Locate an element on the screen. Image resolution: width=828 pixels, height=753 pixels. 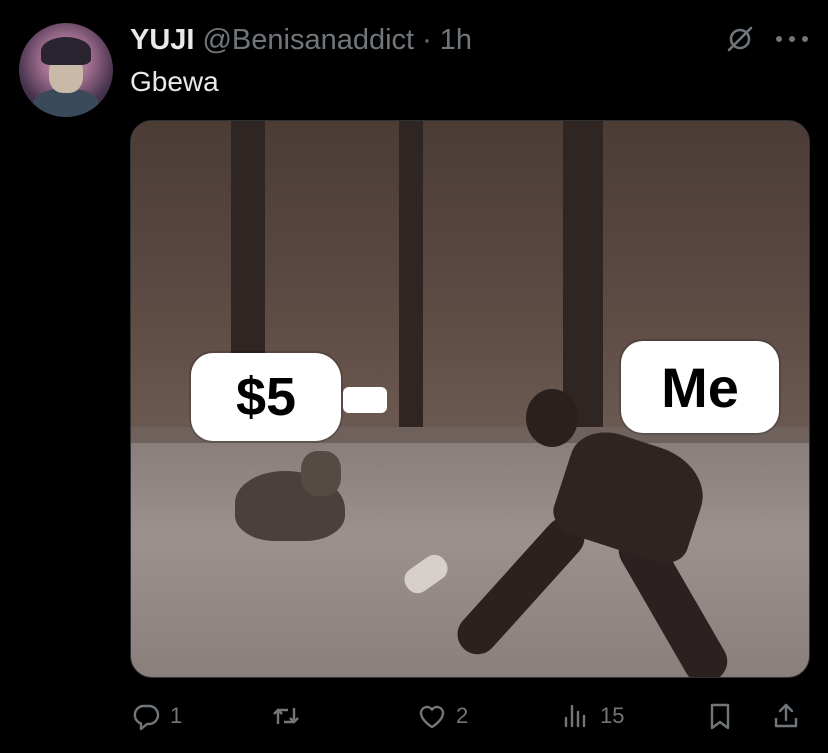
tweet-time: 1h is located at coordinates (456, 40).